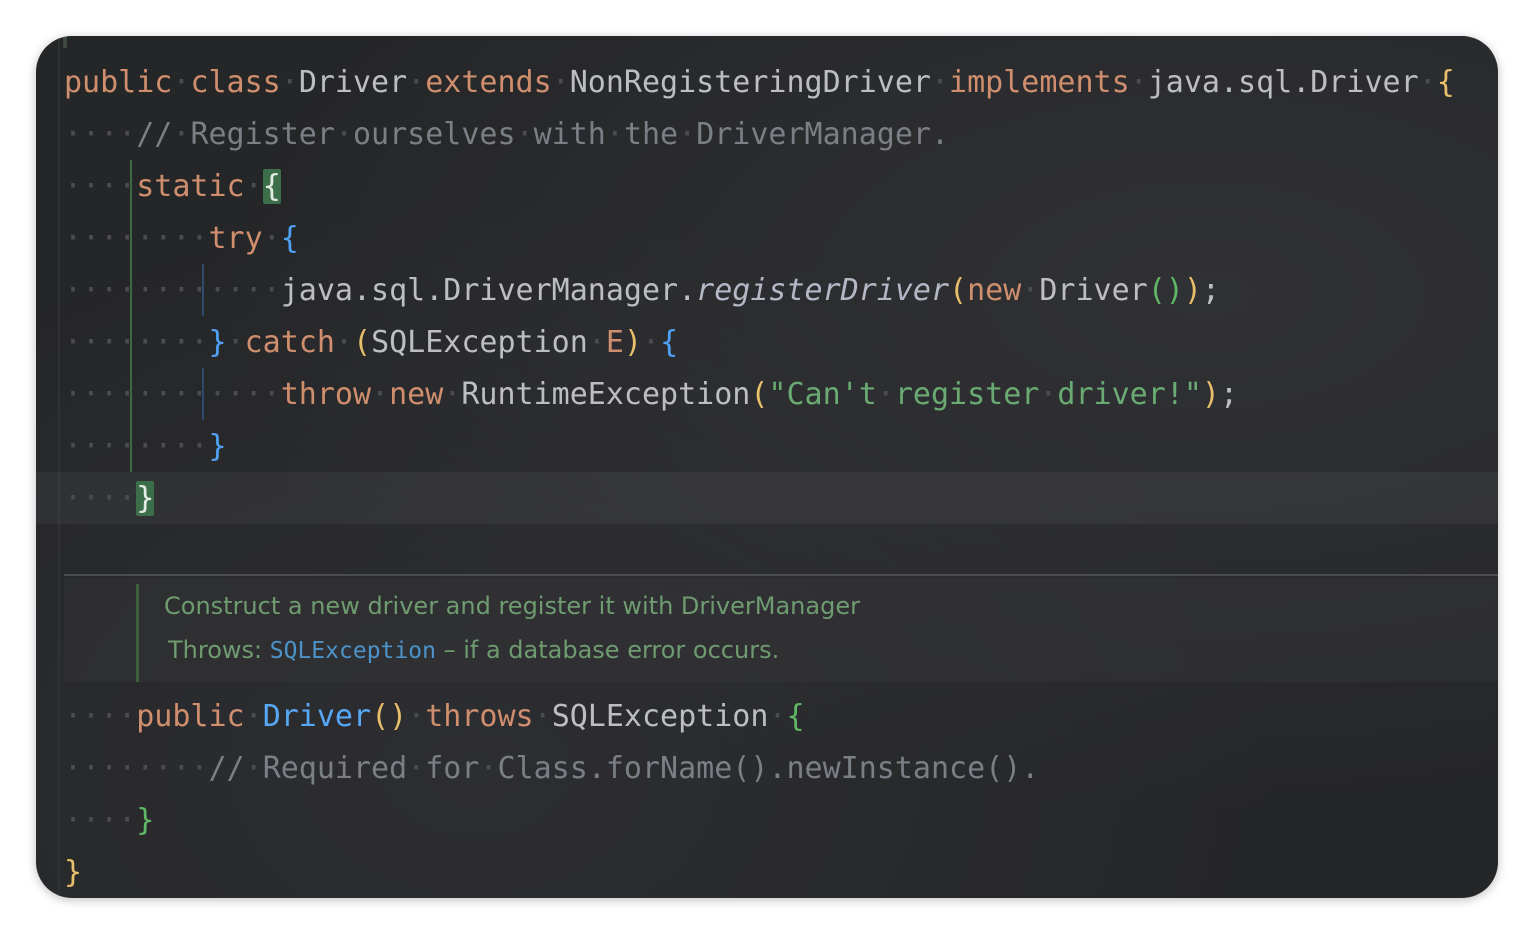 The width and height of the screenshot is (1534, 934). Describe the element at coordinates (109, 499) in the screenshot. I see `code-line-9: ····}` at that location.